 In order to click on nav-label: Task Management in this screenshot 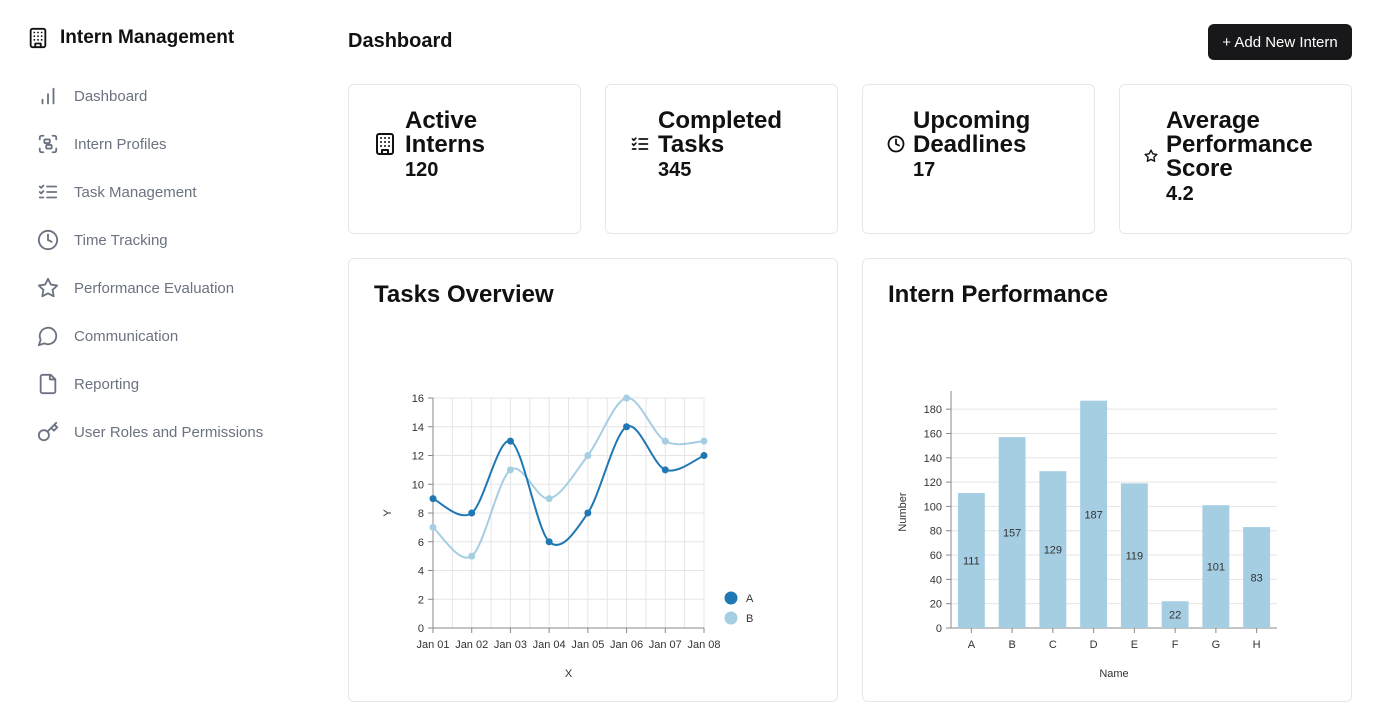, I will do `click(135, 192)`.